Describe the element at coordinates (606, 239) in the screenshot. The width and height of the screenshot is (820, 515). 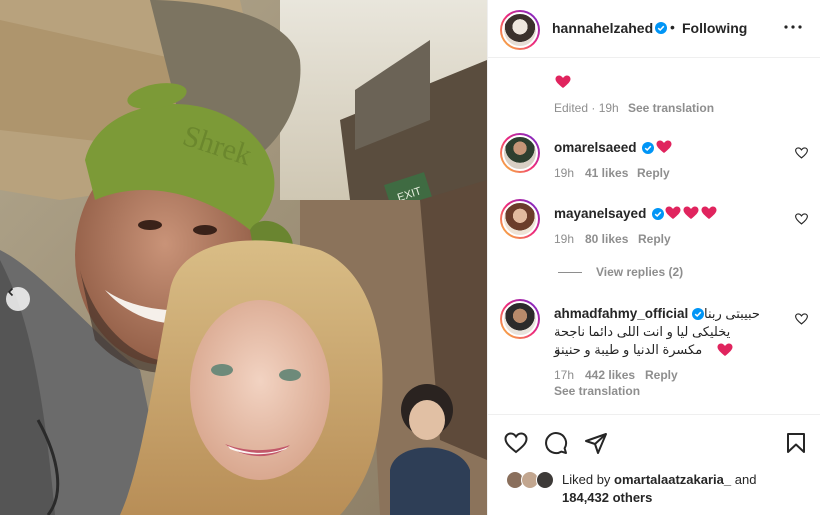
I see `comment-likes: 80 likes` at that location.